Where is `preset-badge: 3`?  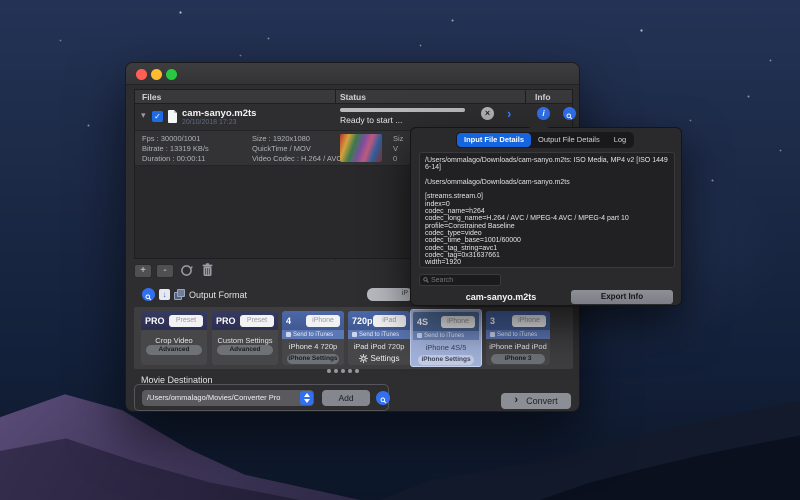 preset-badge: 3 is located at coordinates (493, 320).